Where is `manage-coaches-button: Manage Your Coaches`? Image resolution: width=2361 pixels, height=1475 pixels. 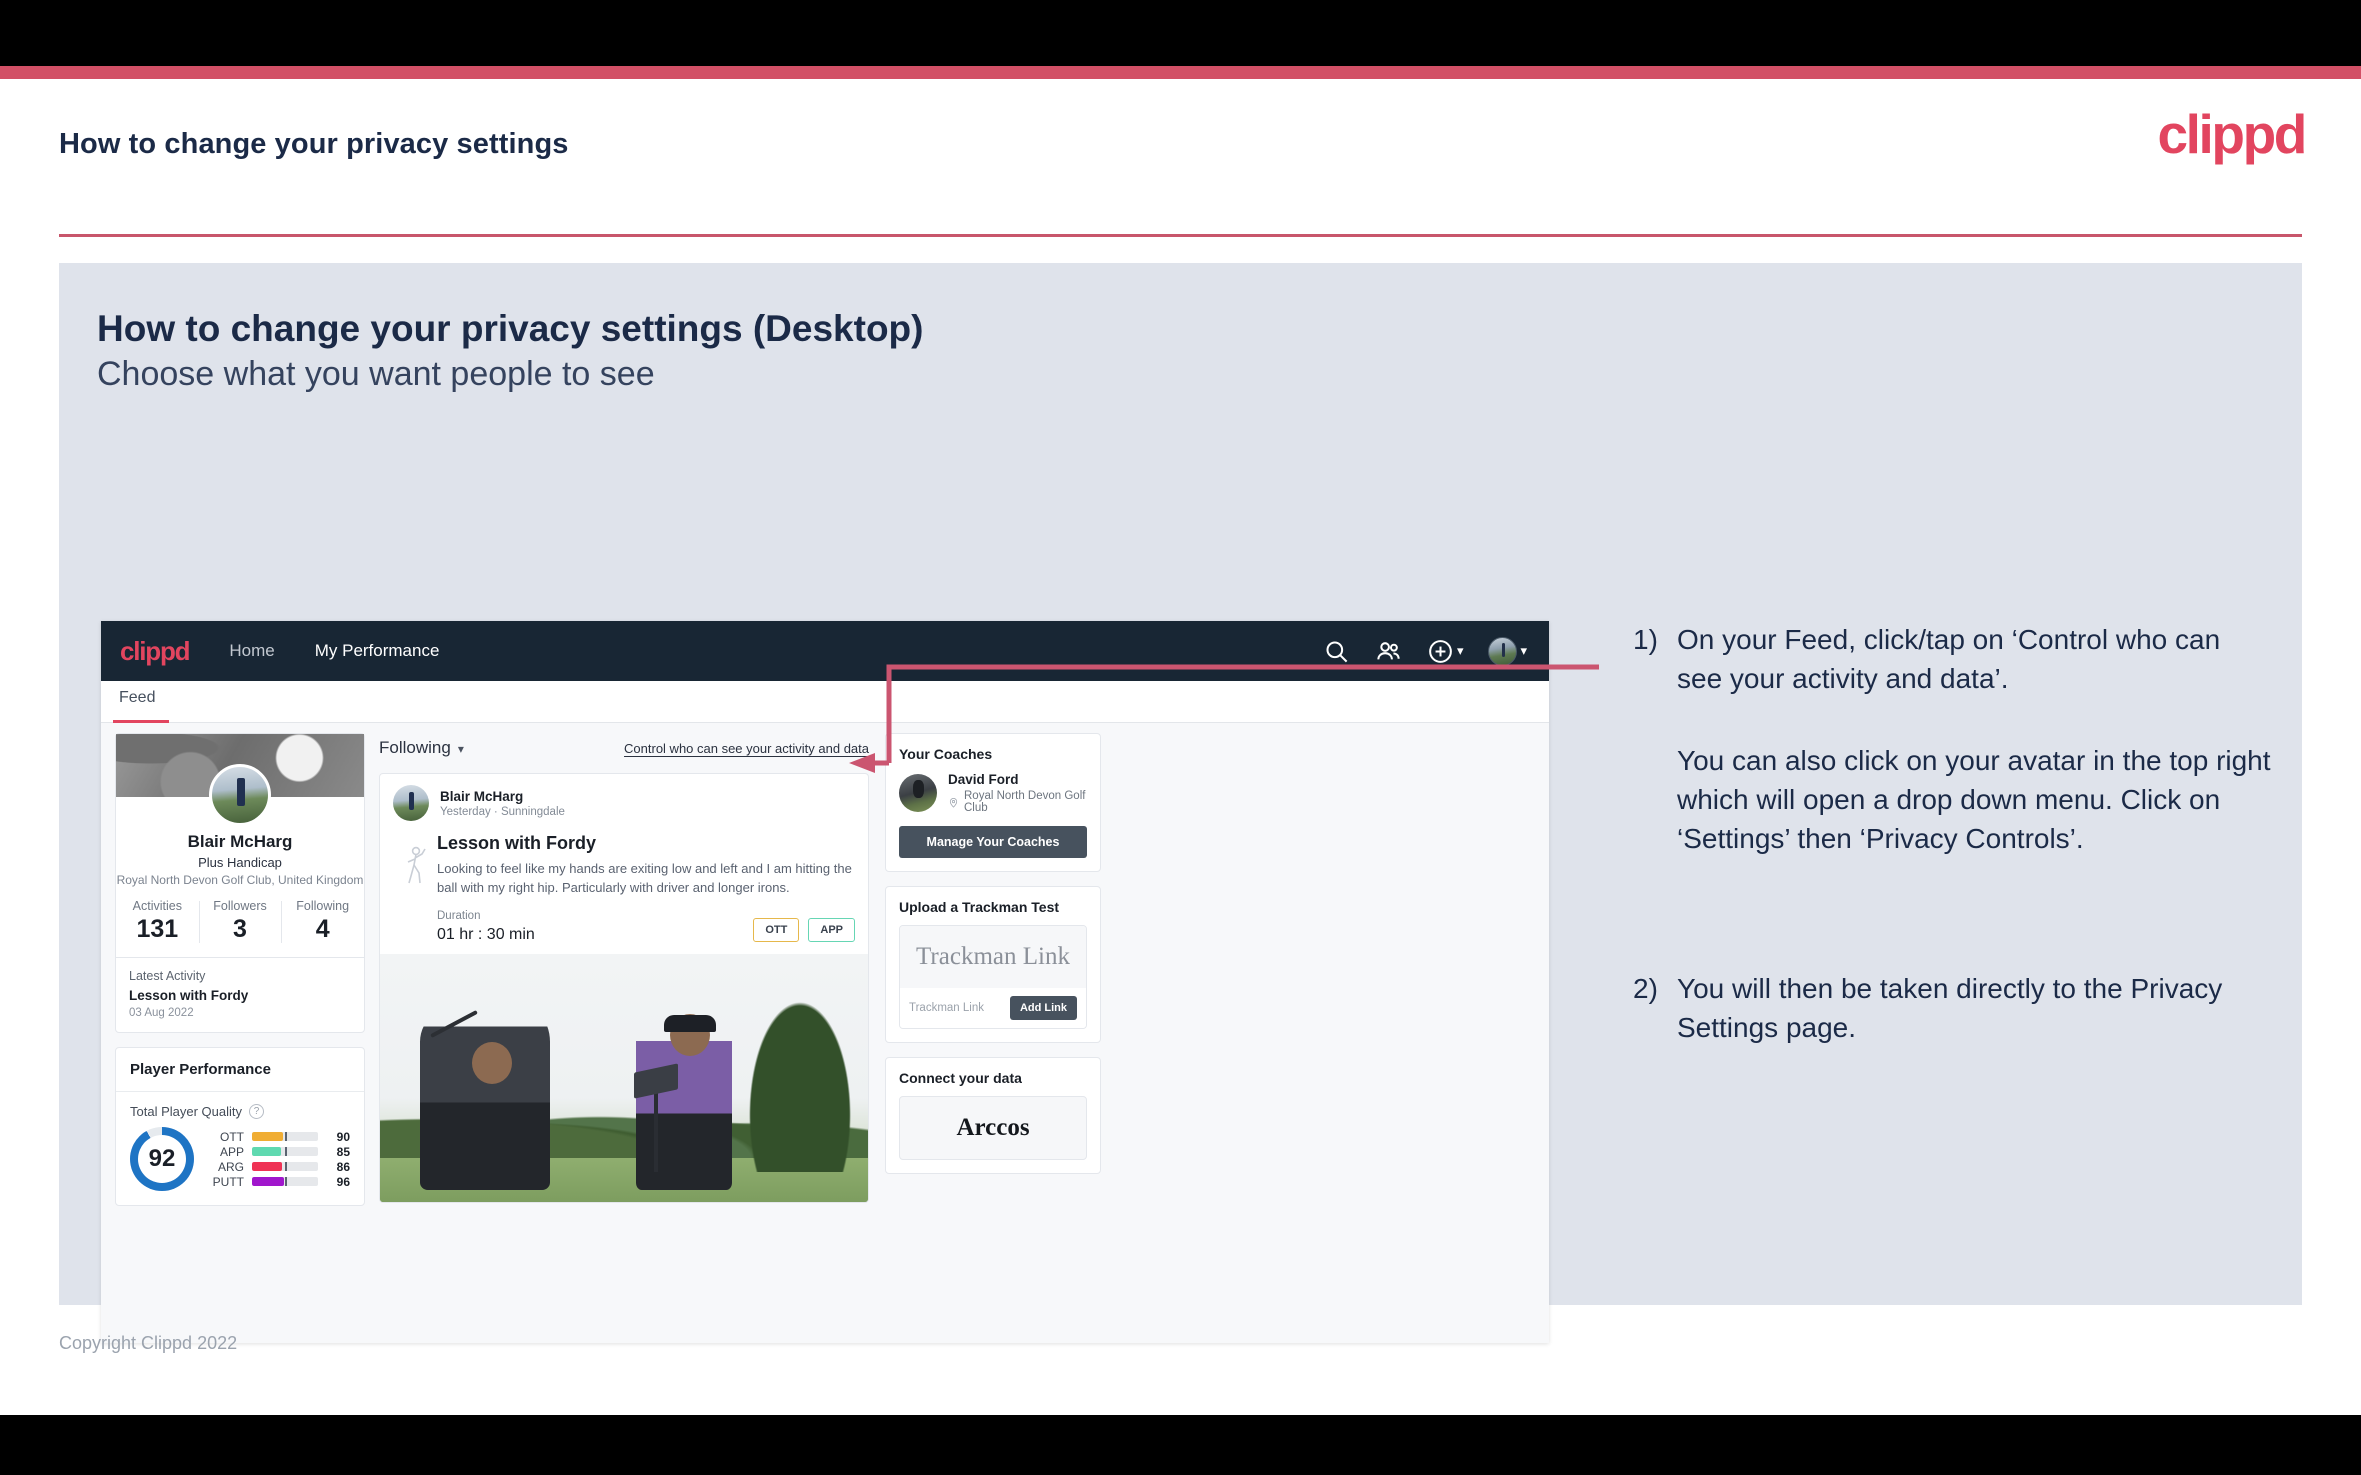 manage-coaches-button: Manage Your Coaches is located at coordinates (993, 842).